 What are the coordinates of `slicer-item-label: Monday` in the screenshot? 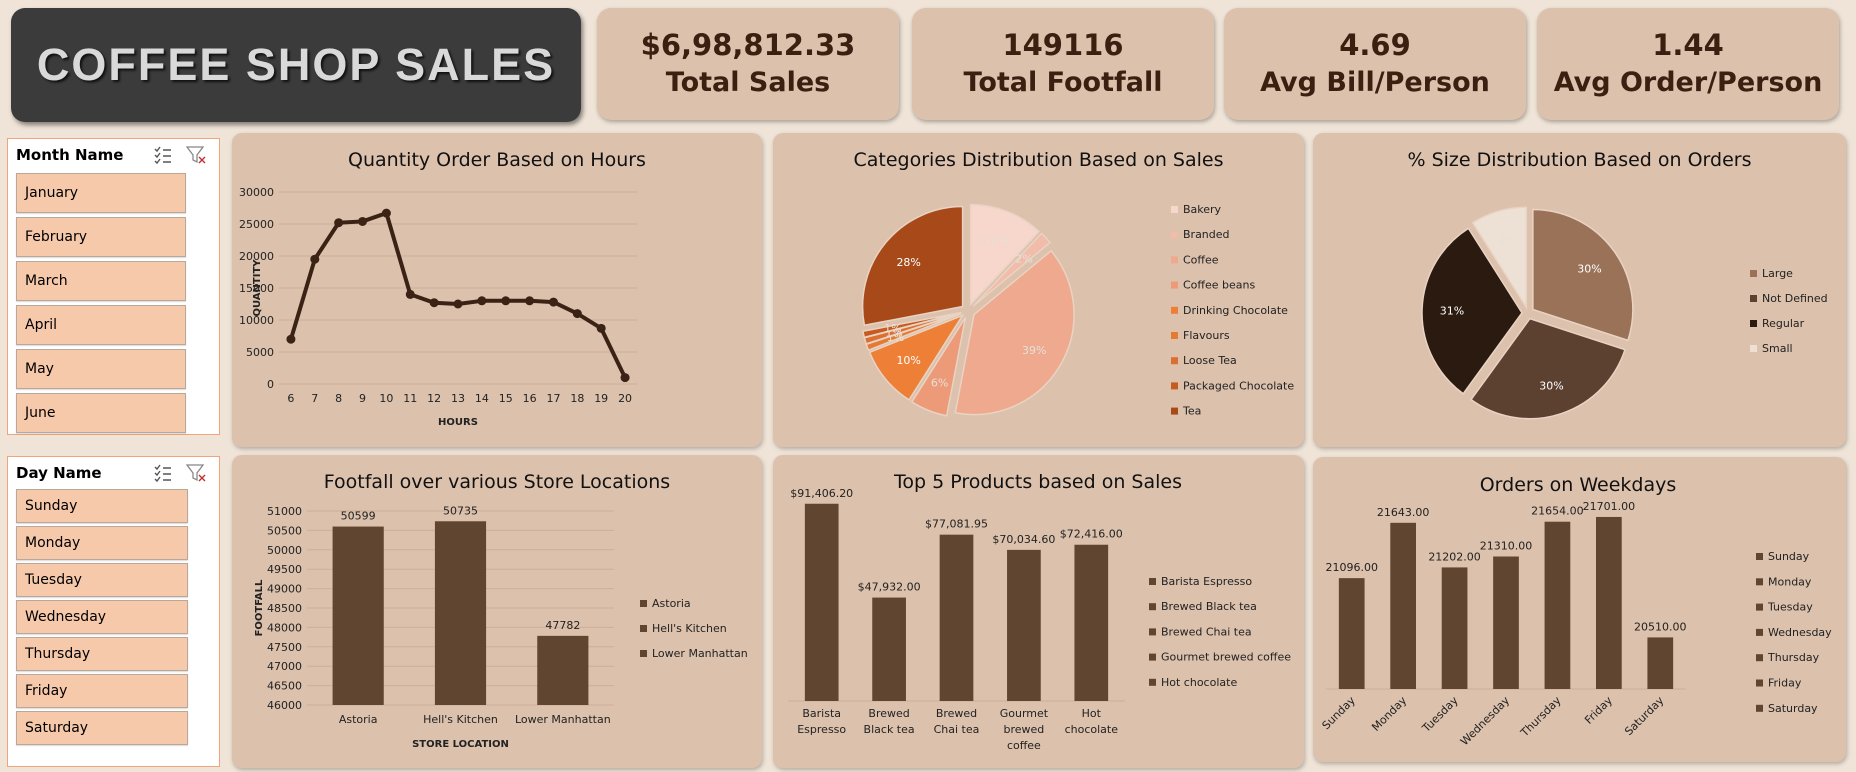 It's located at (53, 543).